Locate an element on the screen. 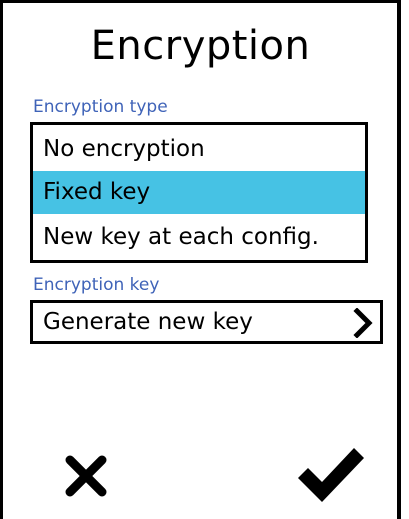 The width and height of the screenshot is (409, 519). encryption-type-label: Encryption type is located at coordinates (100, 107).